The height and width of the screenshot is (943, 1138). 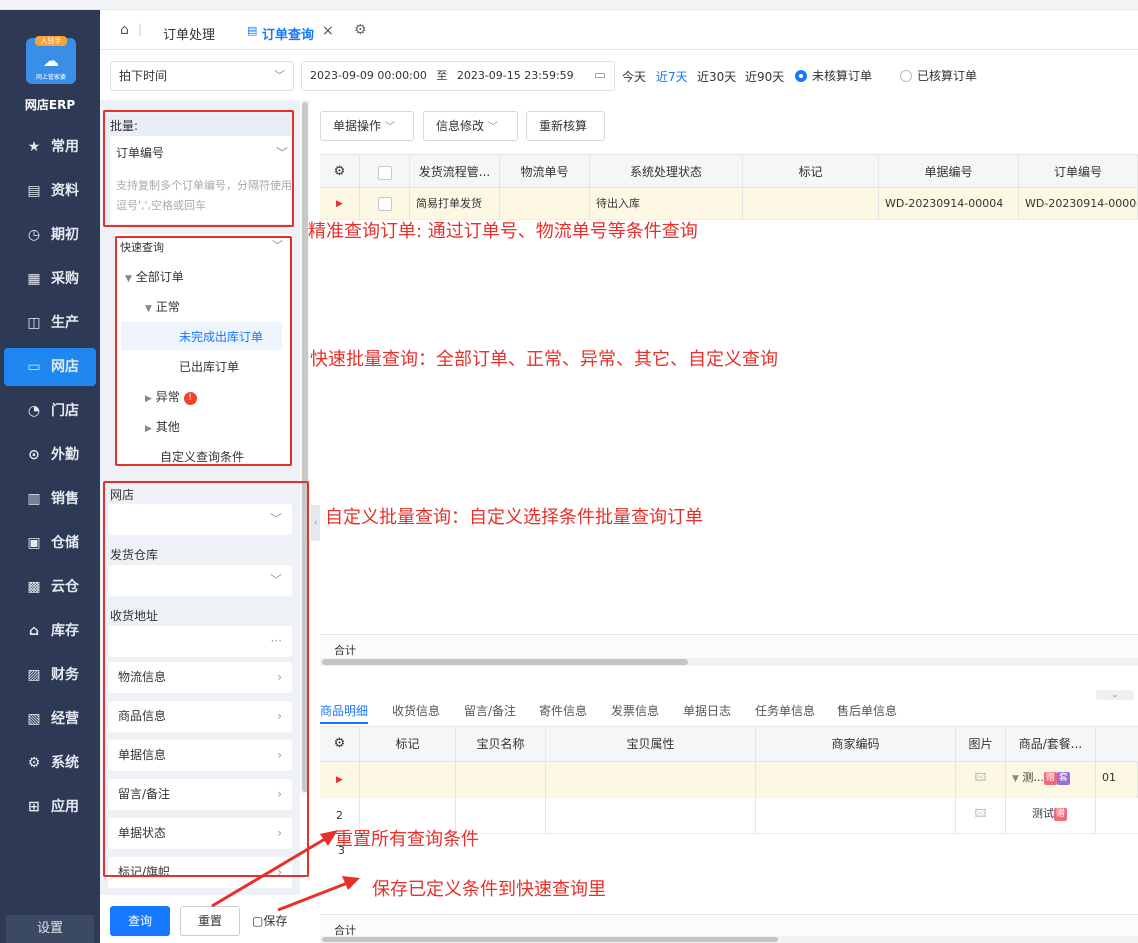 I want to click on sales-icon: ▥, so click(x=34, y=499).